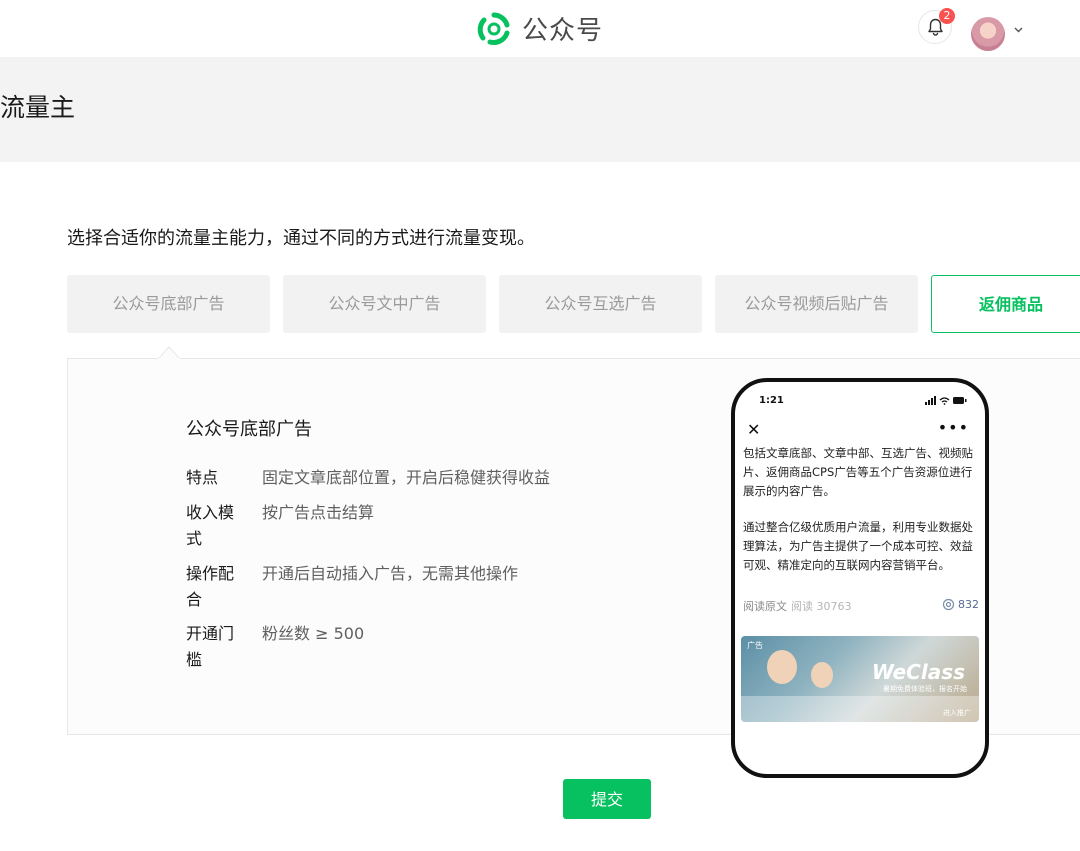  Describe the element at coordinates (753, 429) in the screenshot. I see `close-icon: ✕` at that location.